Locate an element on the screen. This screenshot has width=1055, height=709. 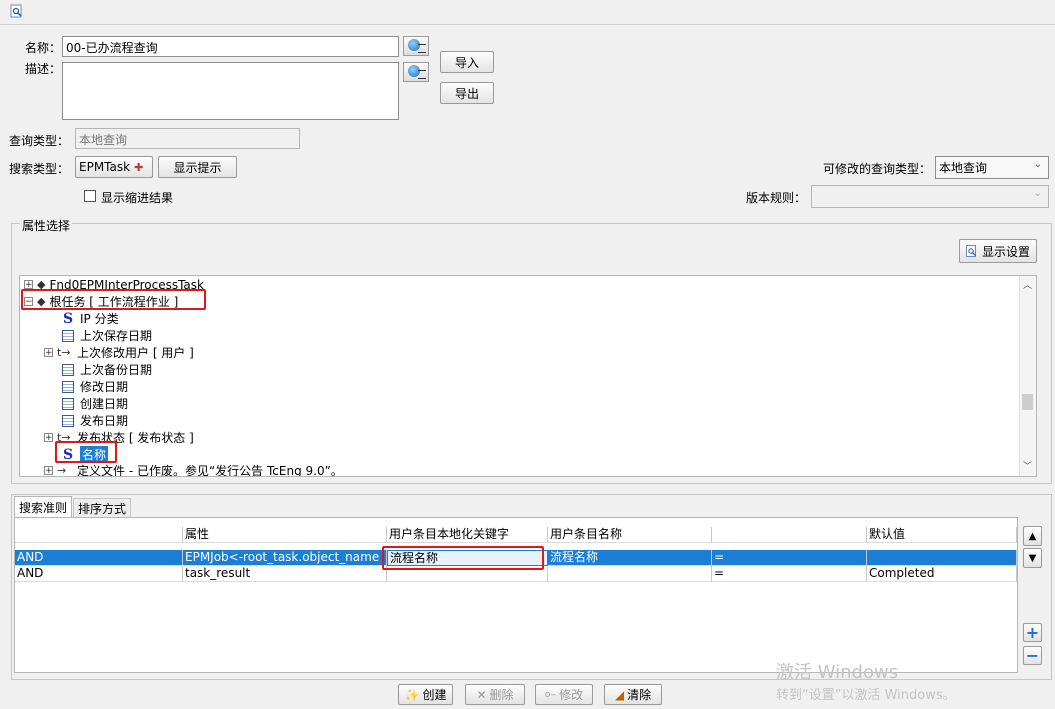
activation-watermark-subtitle: 转到“设置”以激活 Windows。 is located at coordinates (866, 695).